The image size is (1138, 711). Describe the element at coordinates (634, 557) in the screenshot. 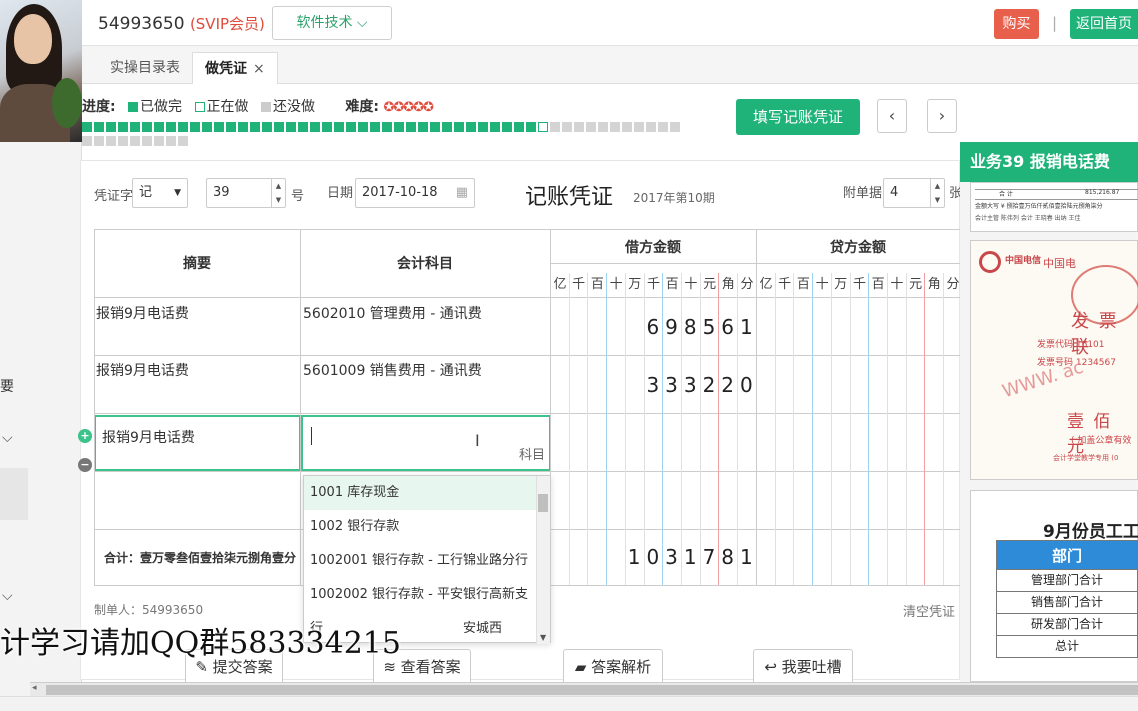

I see `total-digit: 1` at that location.